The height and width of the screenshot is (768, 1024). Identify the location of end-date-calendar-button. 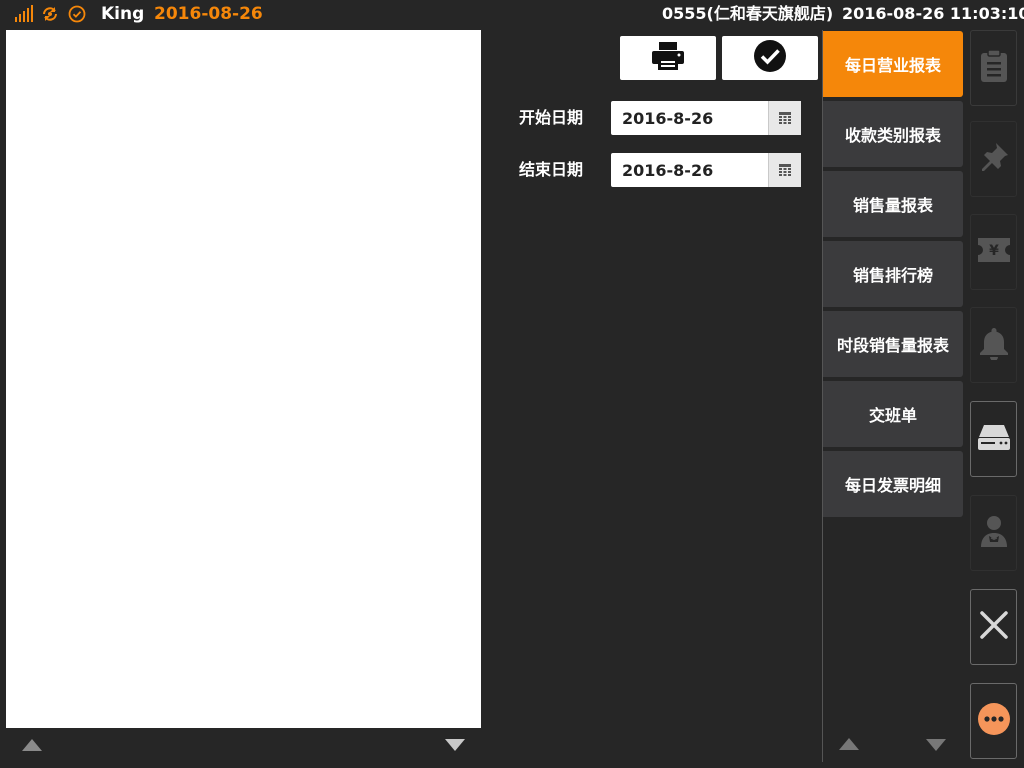
(784, 170).